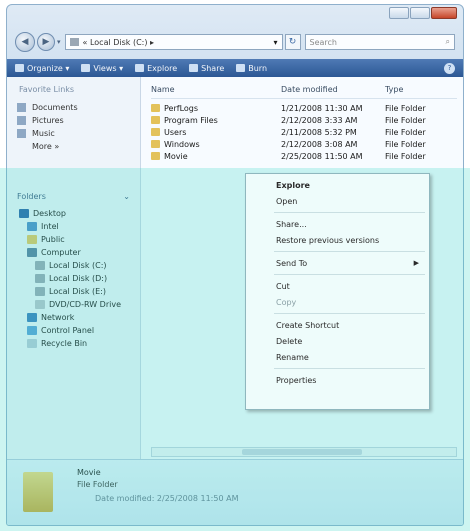 This screenshot has height=531, width=470. I want to click on tree-item-label: Network, so click(58, 317).